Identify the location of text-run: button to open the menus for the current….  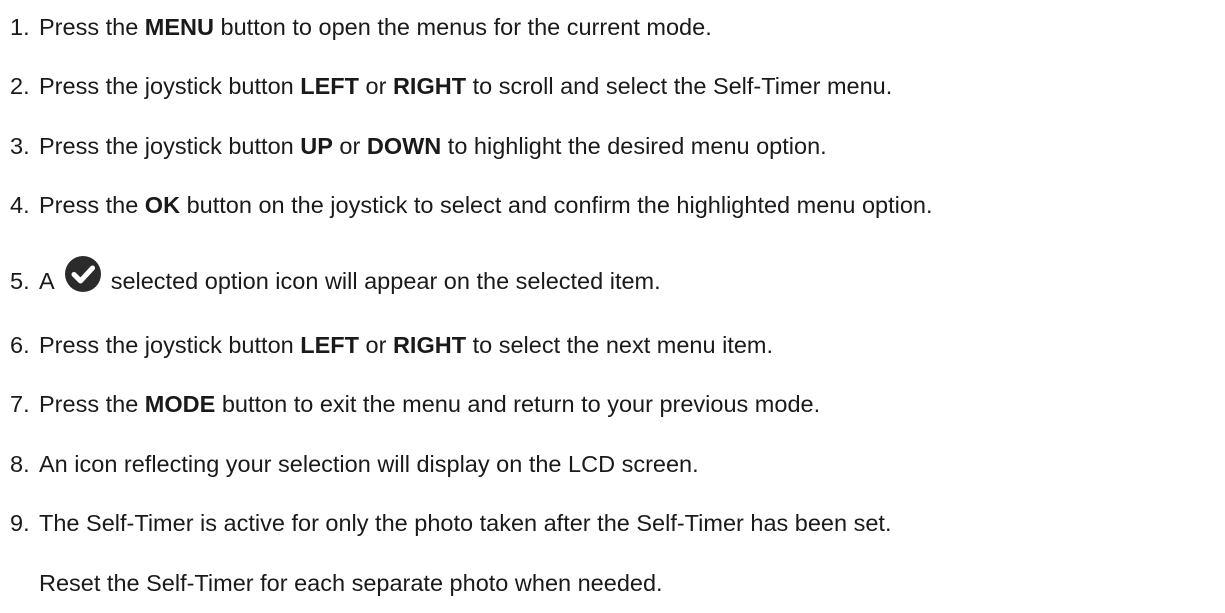
(463, 27).